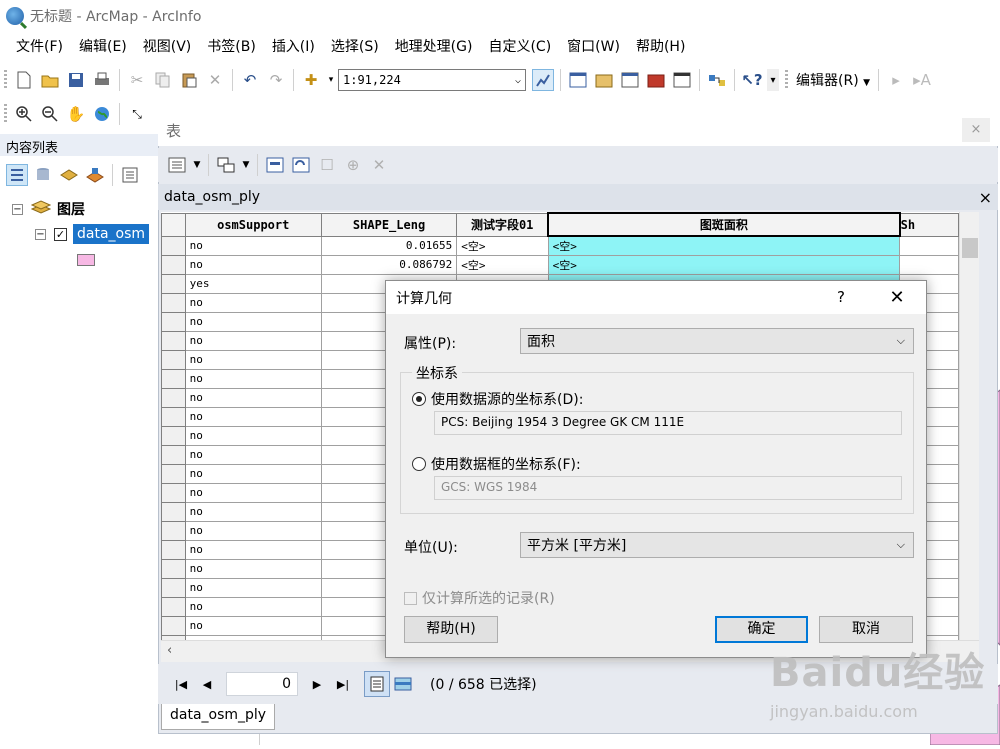 Image resolution: width=1000 pixels, height=749 pixels. What do you see at coordinates (43, 175) in the screenshot?
I see `list-by-source-icon` at bounding box center [43, 175].